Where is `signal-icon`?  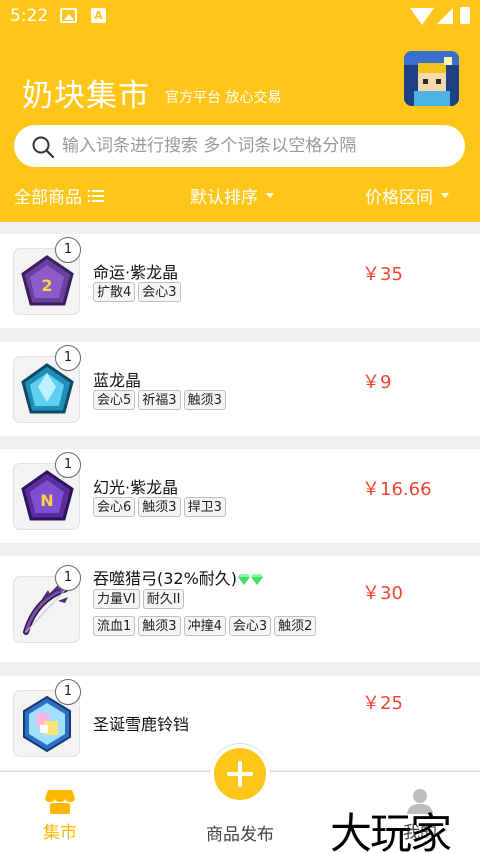 signal-icon is located at coordinates (445, 16).